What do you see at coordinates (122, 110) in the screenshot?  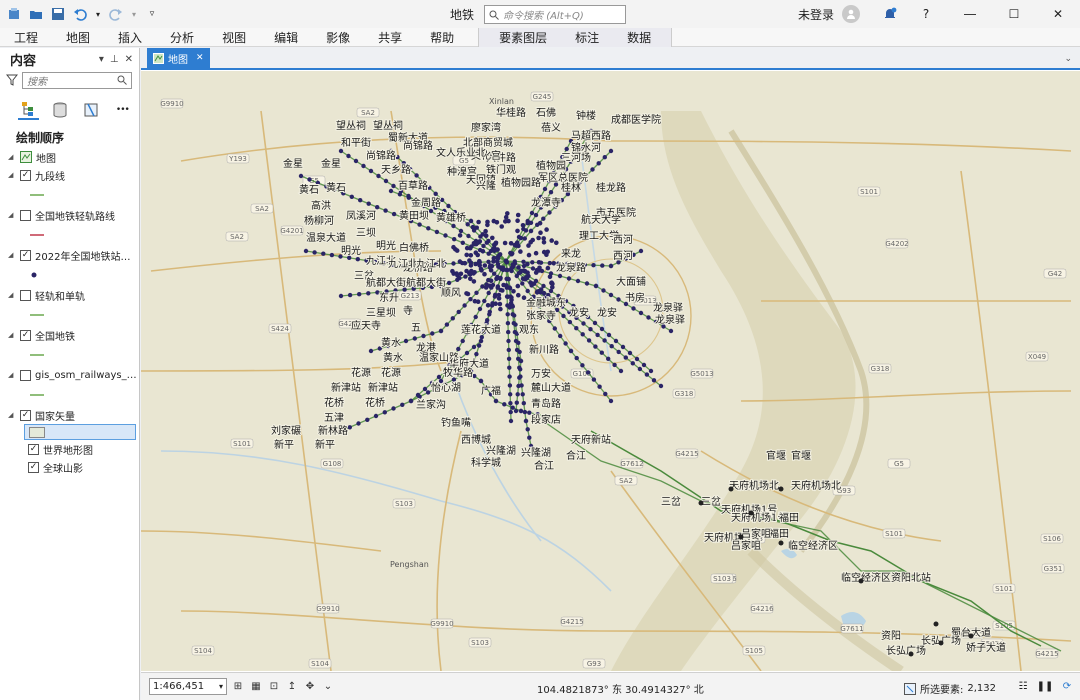 I see `more-options-button: •••` at bounding box center [122, 110].